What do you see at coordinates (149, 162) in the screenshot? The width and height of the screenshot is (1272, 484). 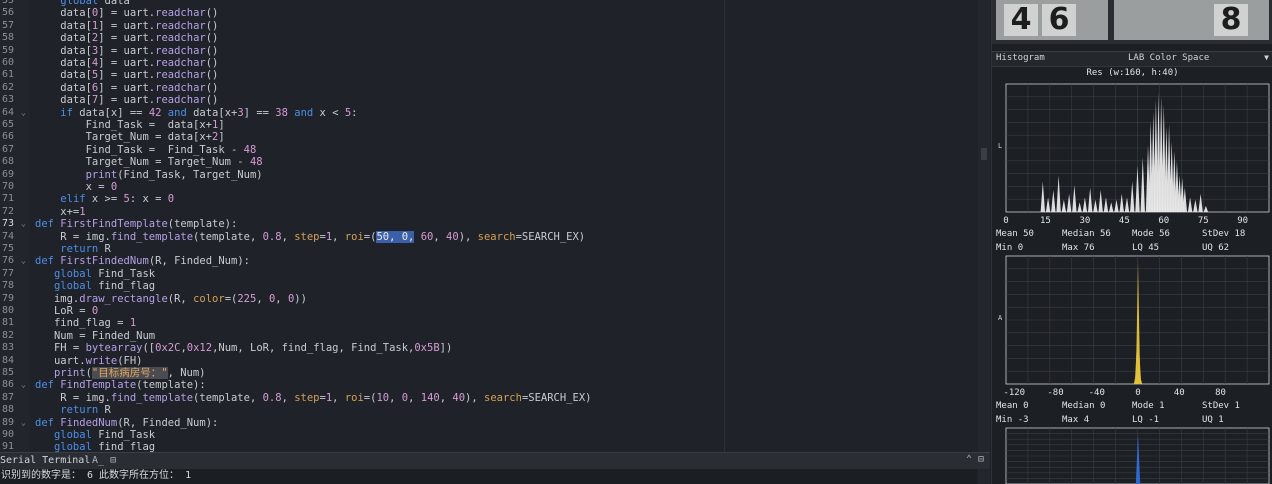 I see `code-line: Target_Num = Target_Num - 48` at bounding box center [149, 162].